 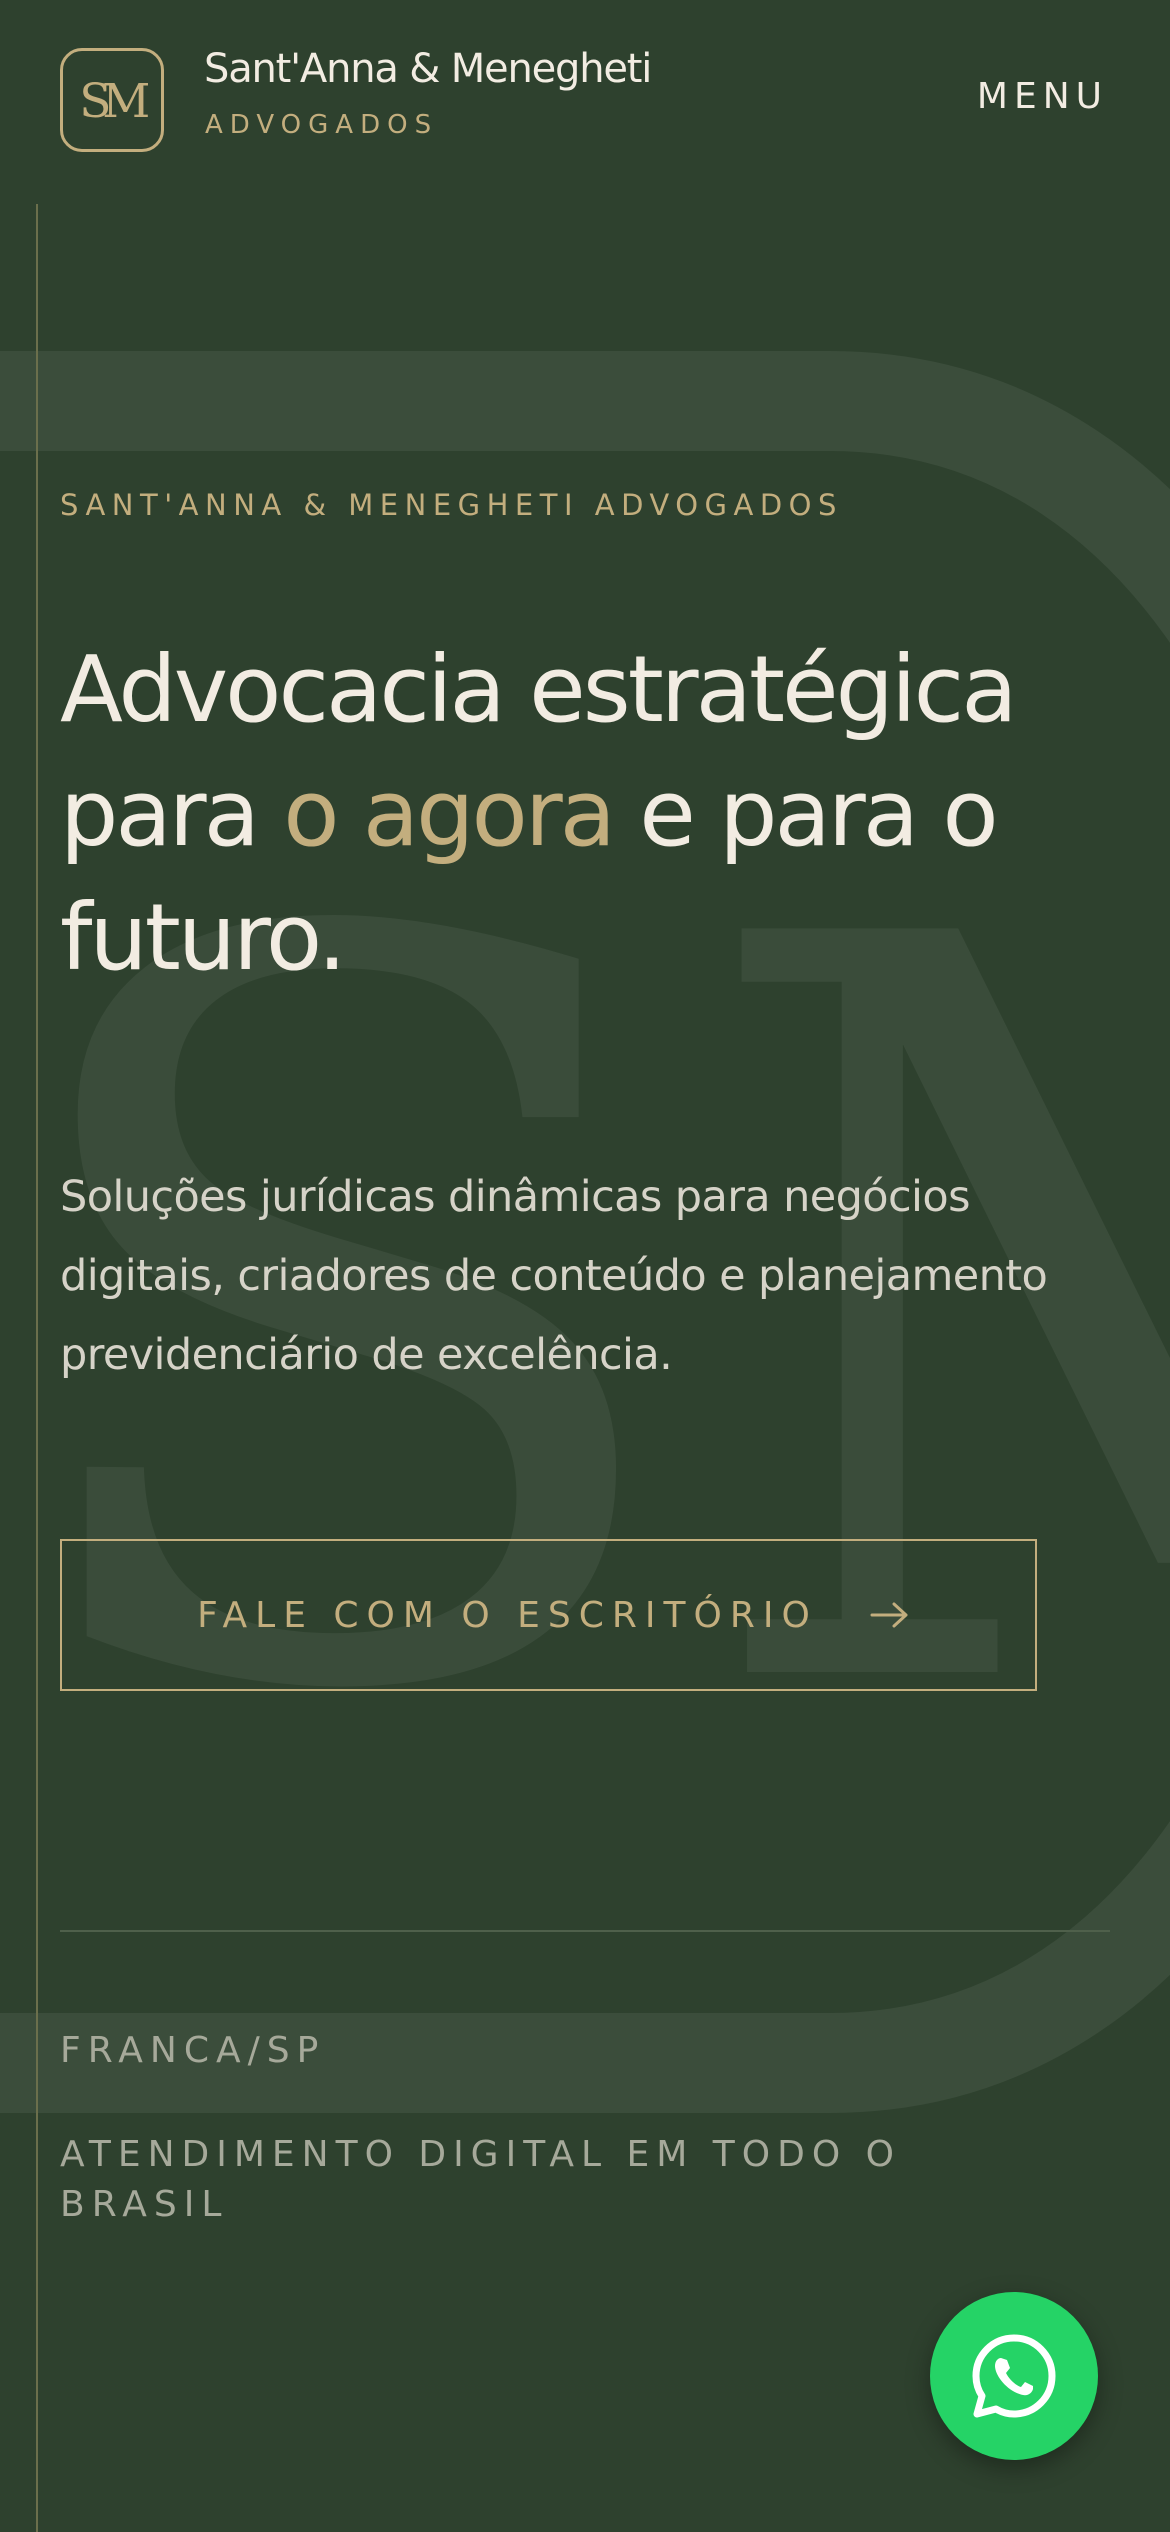 I want to click on arrow-right-icon, so click(x=889, y=1615).